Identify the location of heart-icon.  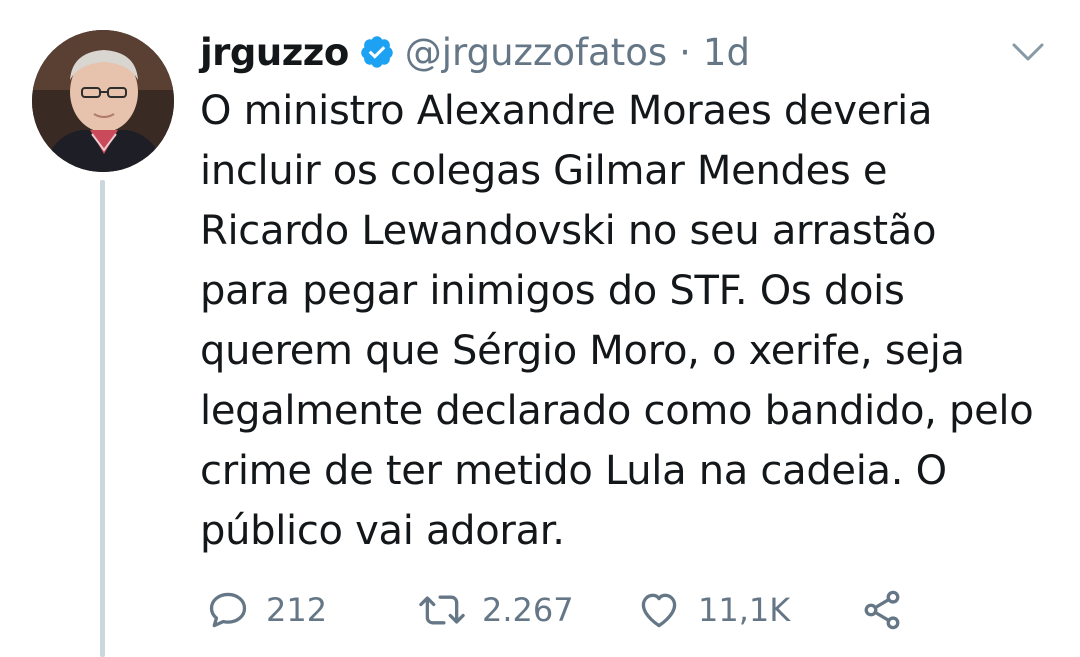
(659, 610).